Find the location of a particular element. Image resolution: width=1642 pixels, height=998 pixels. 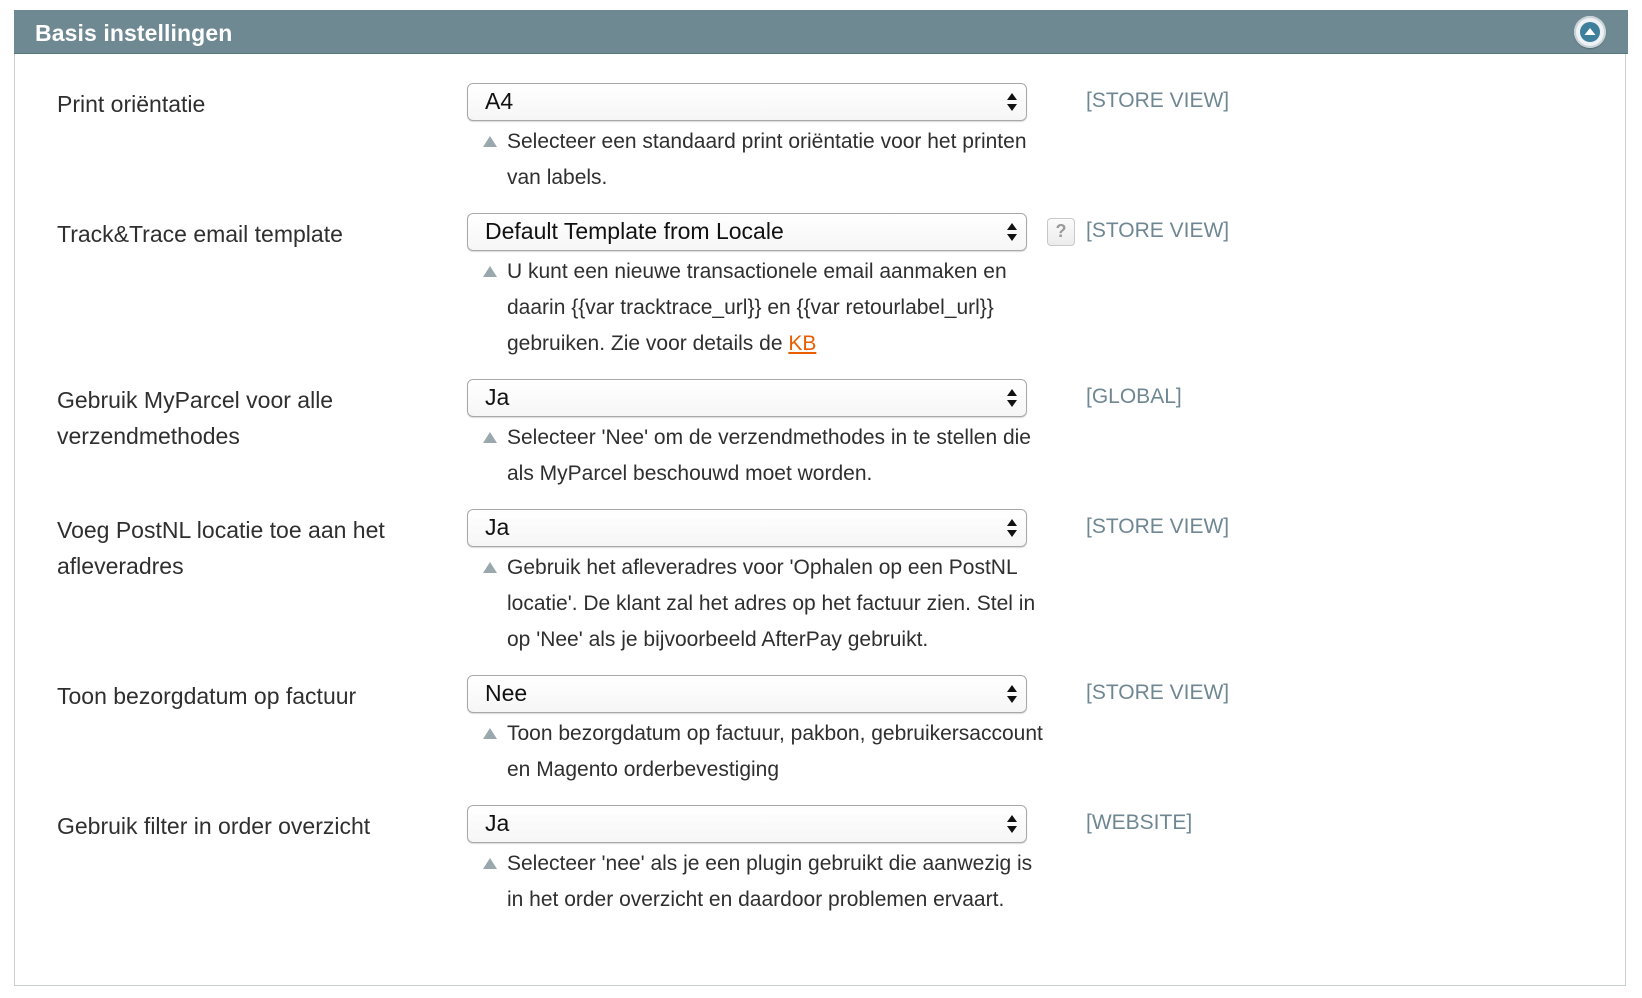

select-value: Default Template from Locale is located at coordinates (634, 231).